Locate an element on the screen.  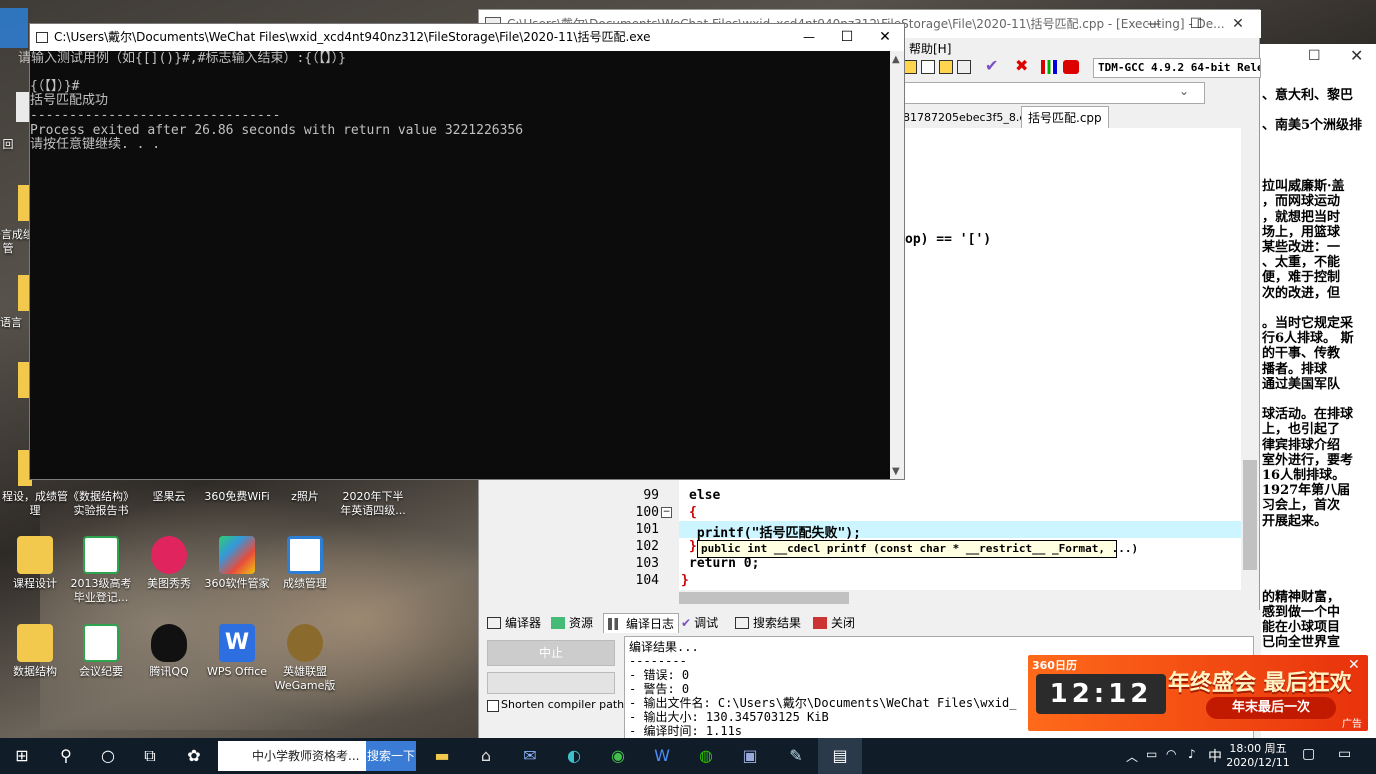
clock: 18:00 周五 2020/12/11 is located at coordinates (1258, 756).